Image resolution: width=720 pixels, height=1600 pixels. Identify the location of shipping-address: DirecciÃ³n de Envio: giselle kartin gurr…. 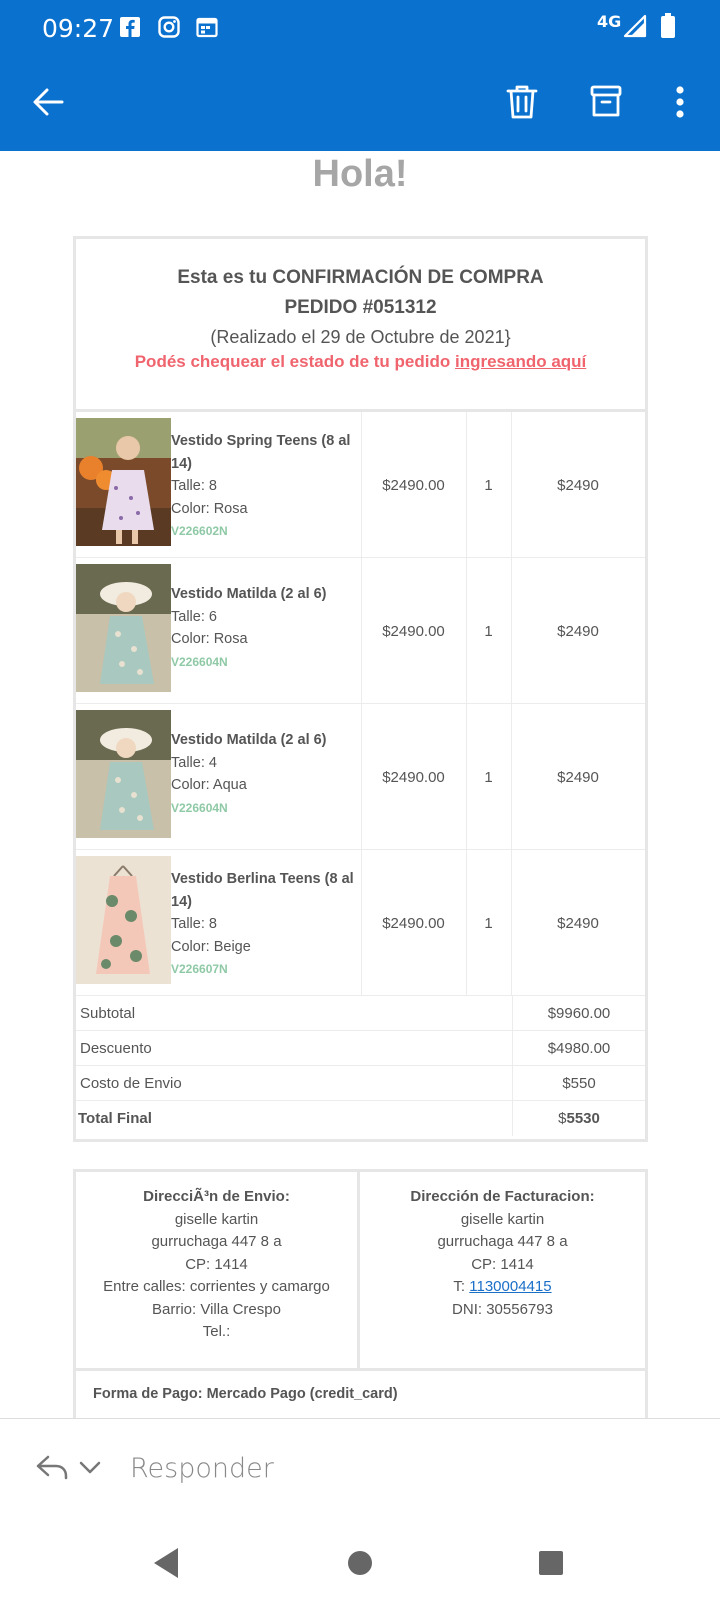
(216, 1284).